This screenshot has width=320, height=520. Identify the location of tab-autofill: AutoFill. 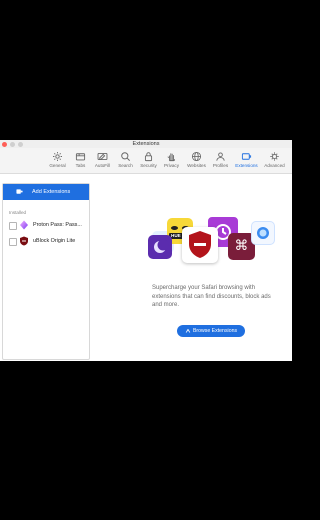
(102, 159).